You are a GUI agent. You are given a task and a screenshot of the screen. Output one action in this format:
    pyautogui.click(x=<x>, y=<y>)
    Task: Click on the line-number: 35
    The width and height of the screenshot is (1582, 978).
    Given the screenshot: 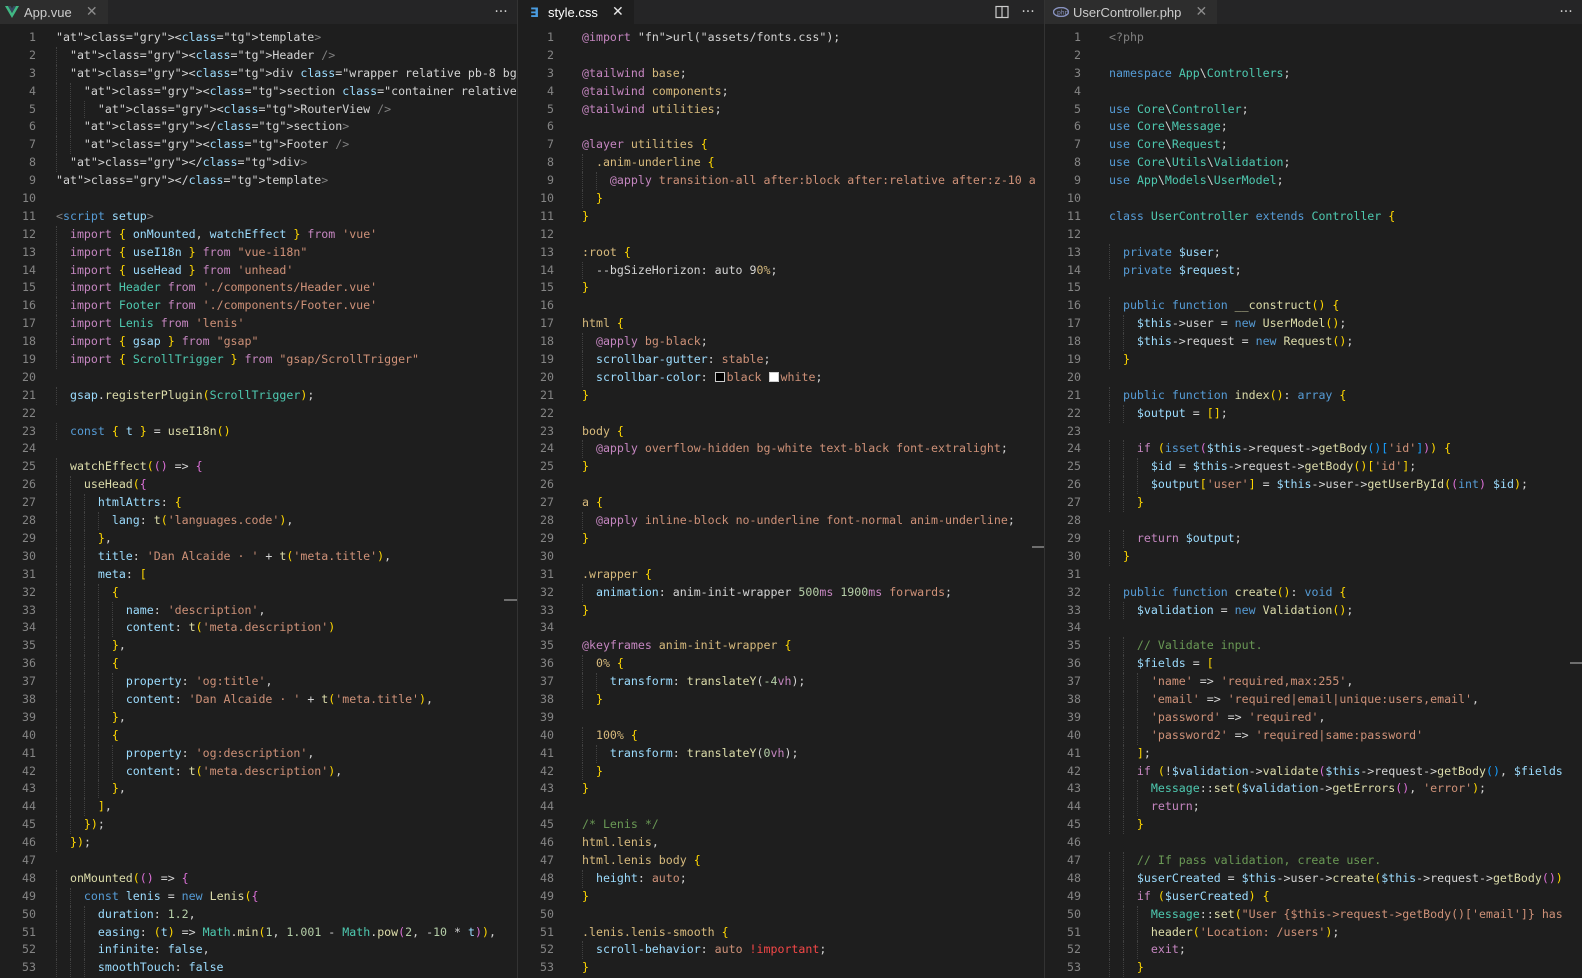 What is the action you would take?
    pyautogui.click(x=29, y=645)
    